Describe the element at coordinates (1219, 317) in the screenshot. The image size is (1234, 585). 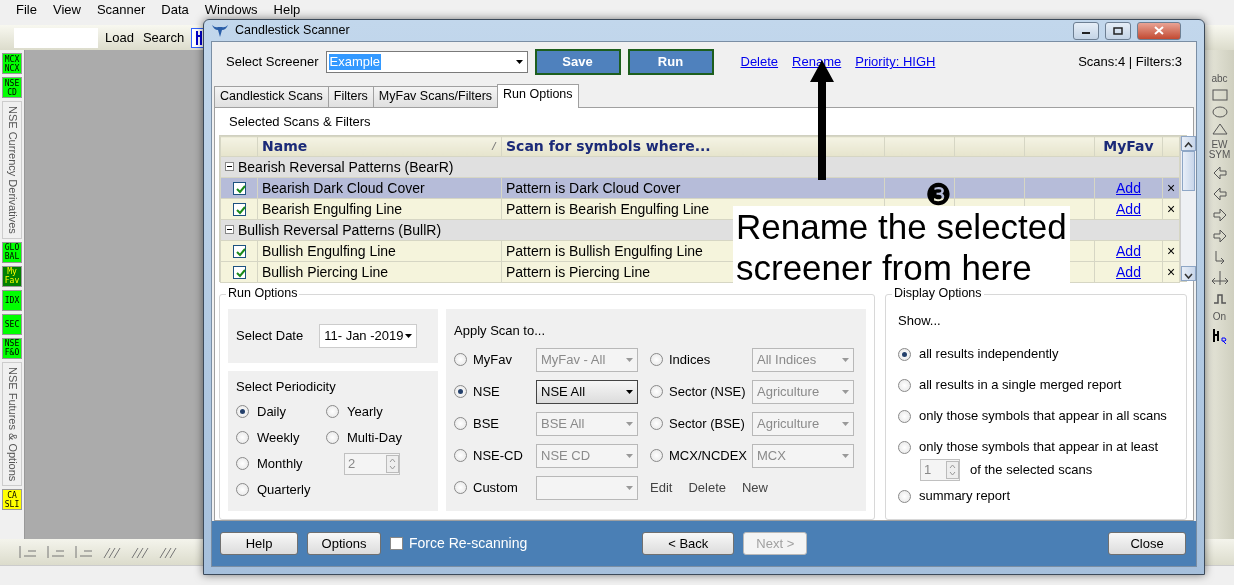
I see `toggle-tool: On` at that location.